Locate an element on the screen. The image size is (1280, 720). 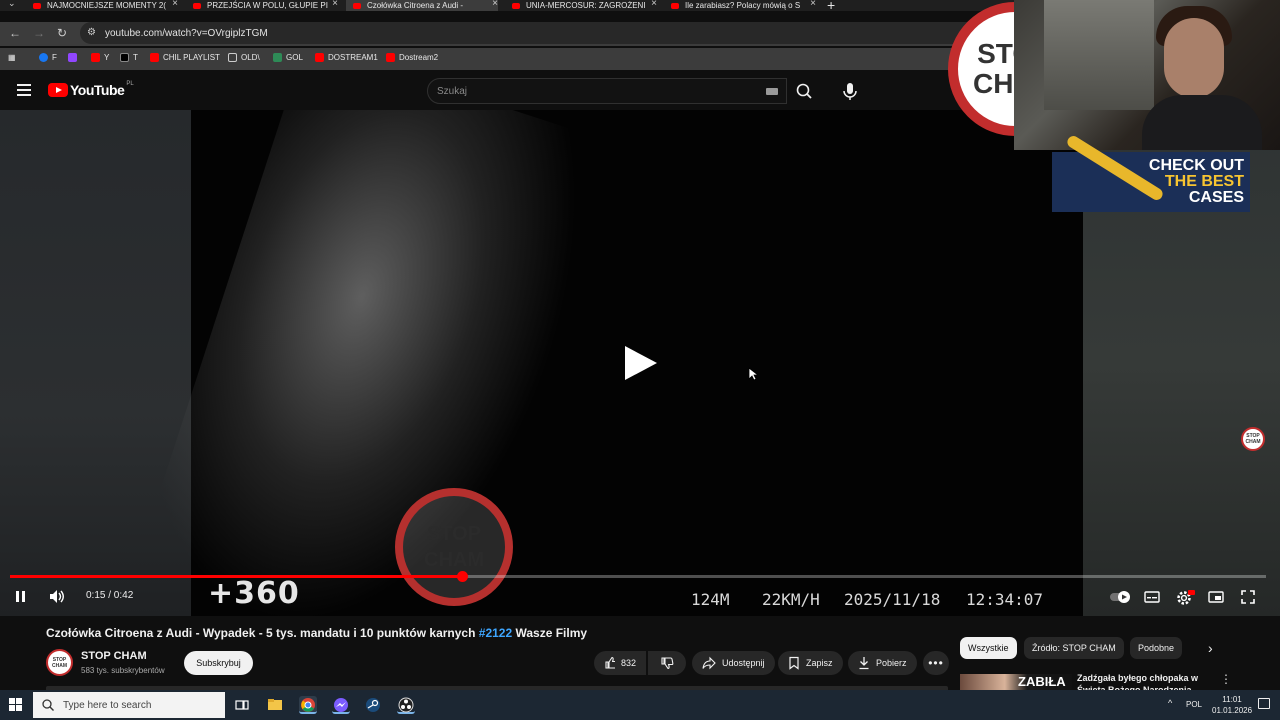
subtitles-button is located at coordinates (1152, 599).